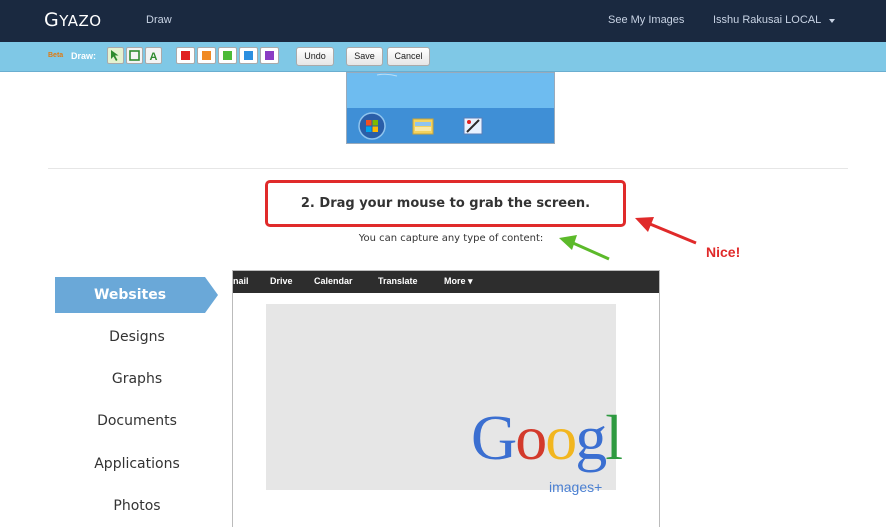 The width and height of the screenshot is (886, 527). I want to click on text-tool-button: A, so click(153, 55).